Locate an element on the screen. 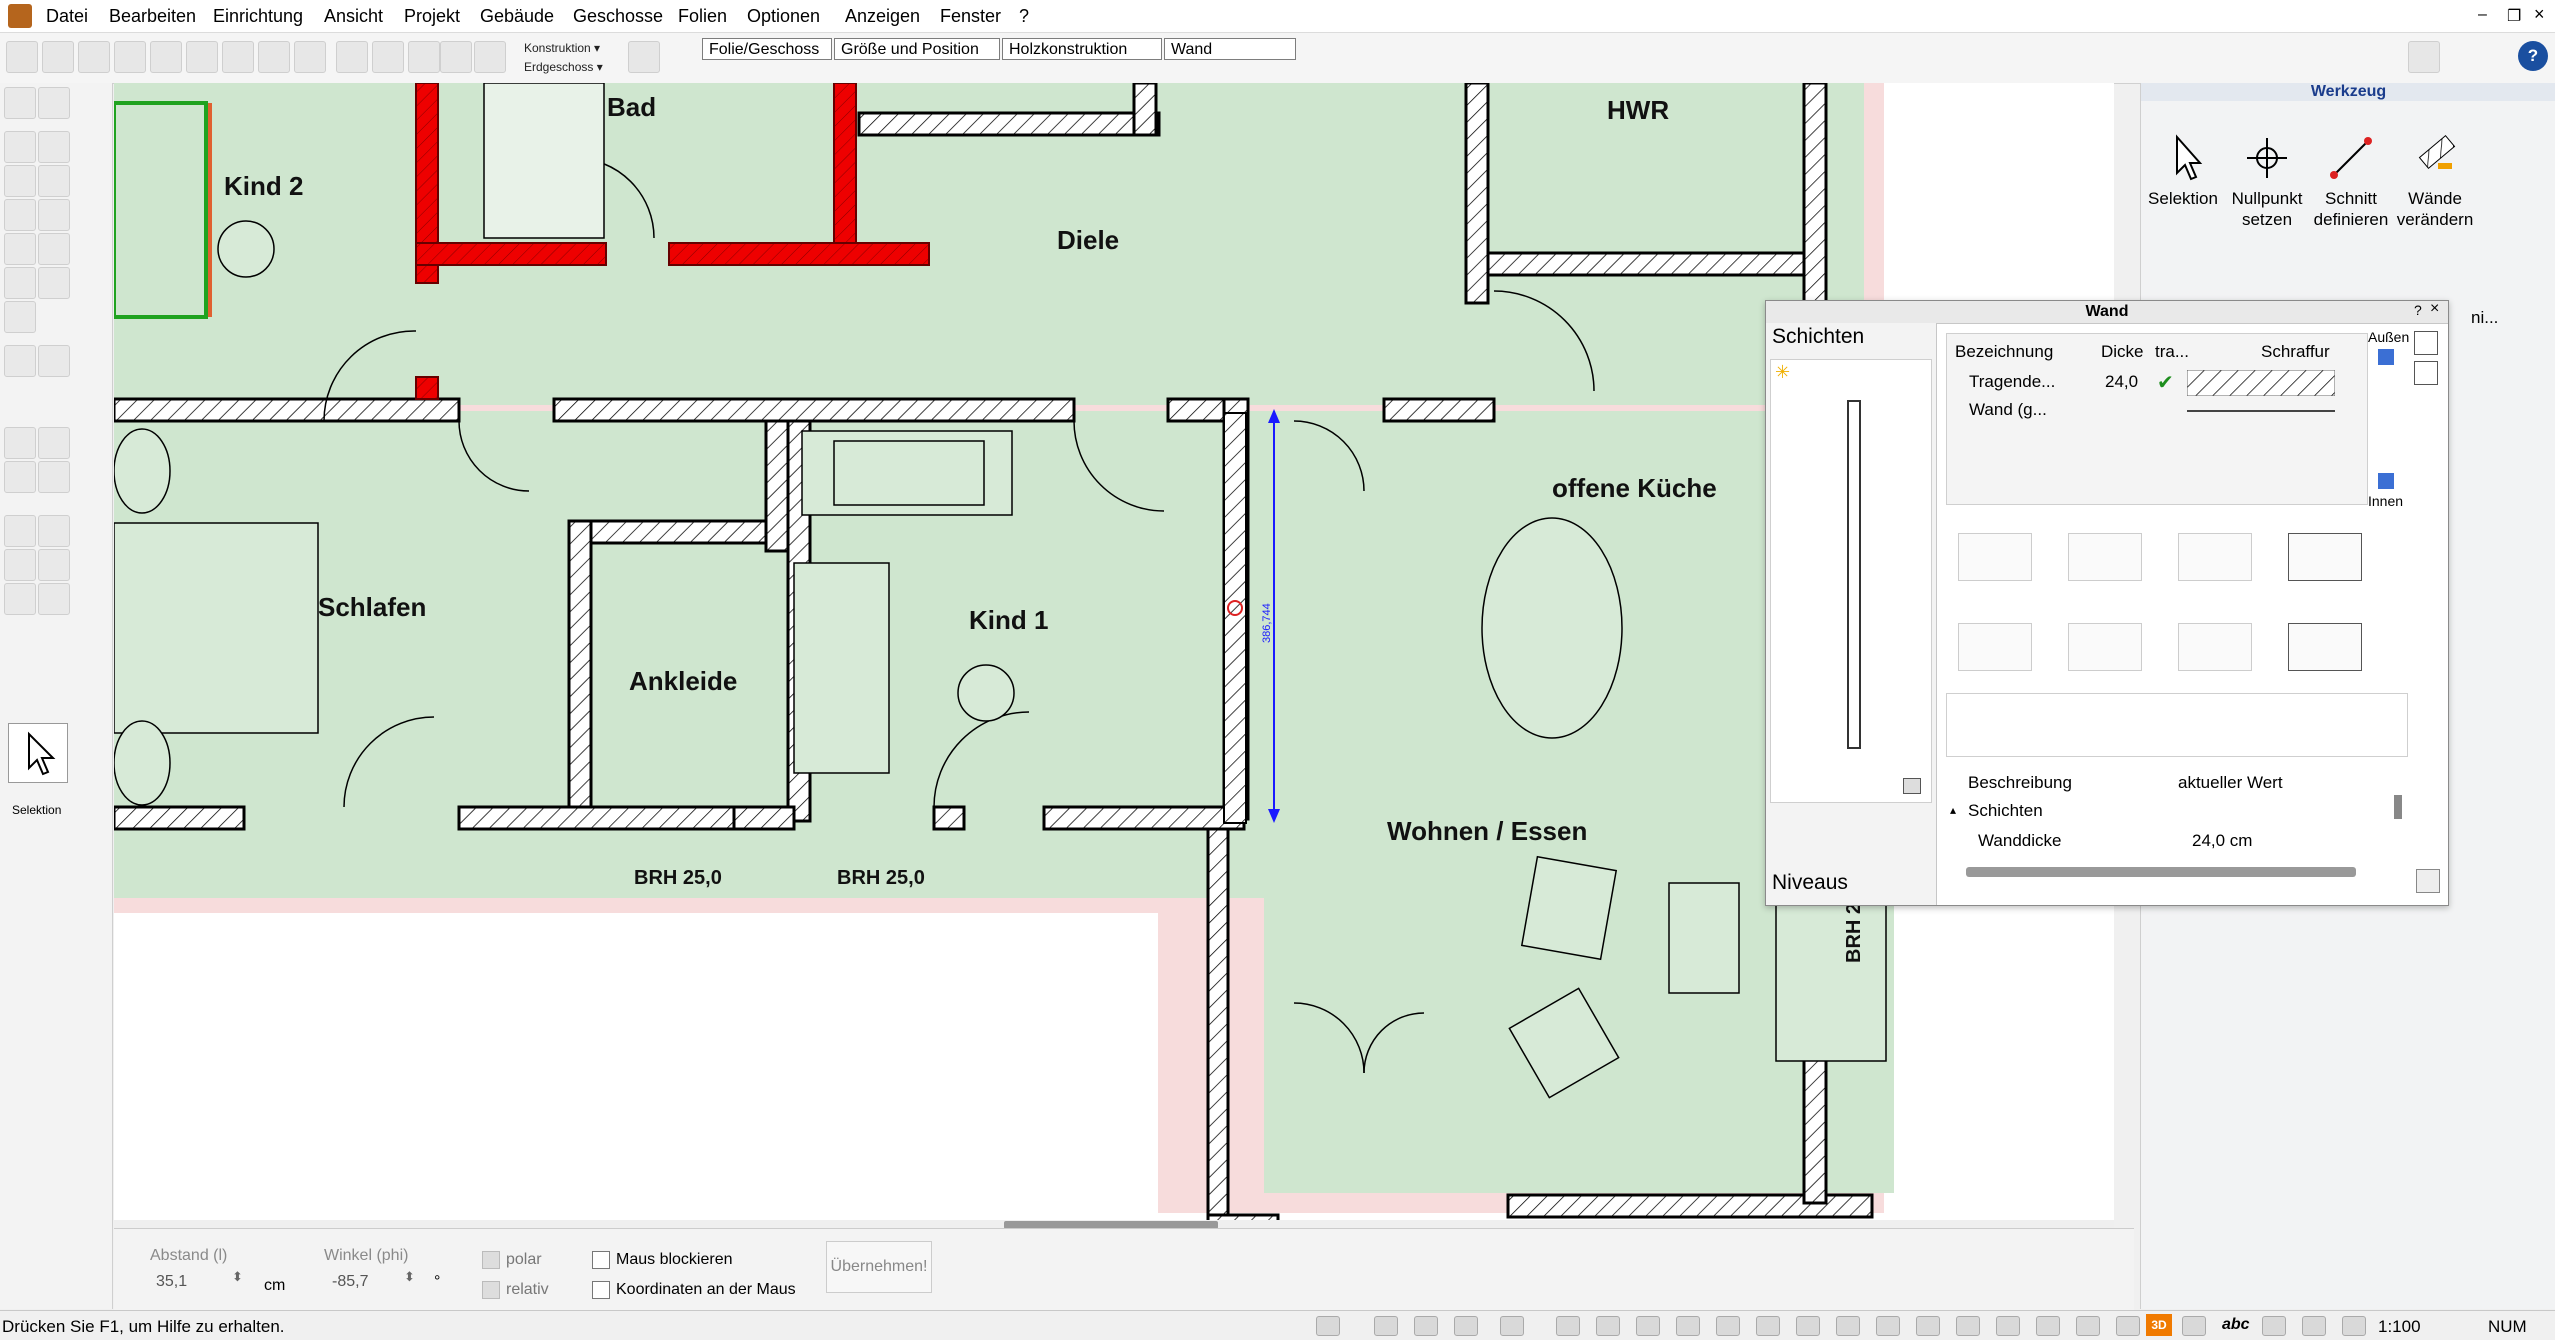 The image size is (2555, 1340). tab-schichten: Schichten is located at coordinates (1818, 337).